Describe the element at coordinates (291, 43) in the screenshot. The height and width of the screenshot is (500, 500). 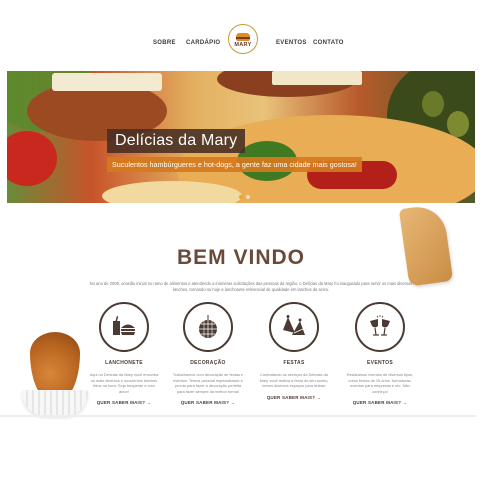
I see `nav-item-eventos: EVENTOS` at that location.